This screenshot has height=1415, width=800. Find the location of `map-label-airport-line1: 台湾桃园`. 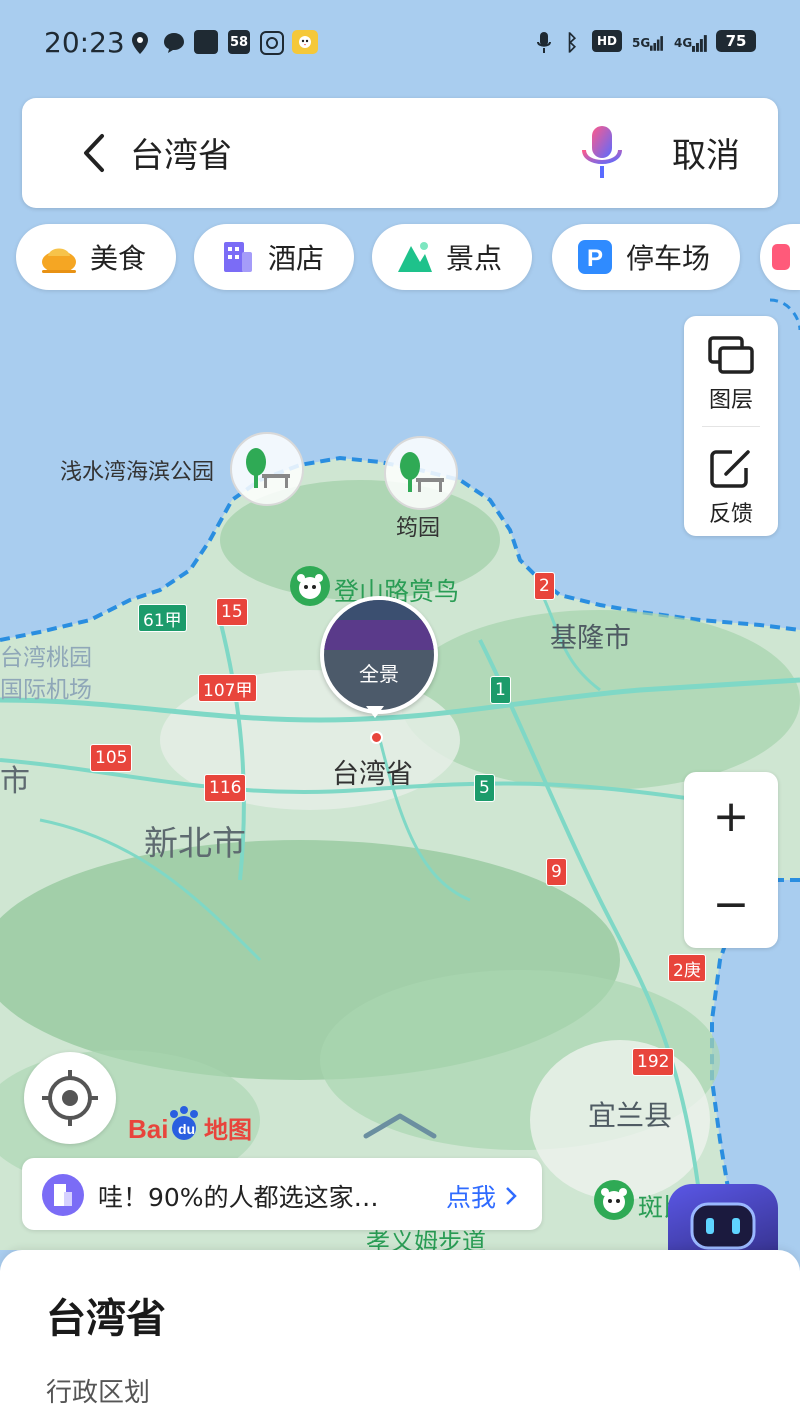

map-label-airport-line1: 台湾桃园 is located at coordinates (46, 655).